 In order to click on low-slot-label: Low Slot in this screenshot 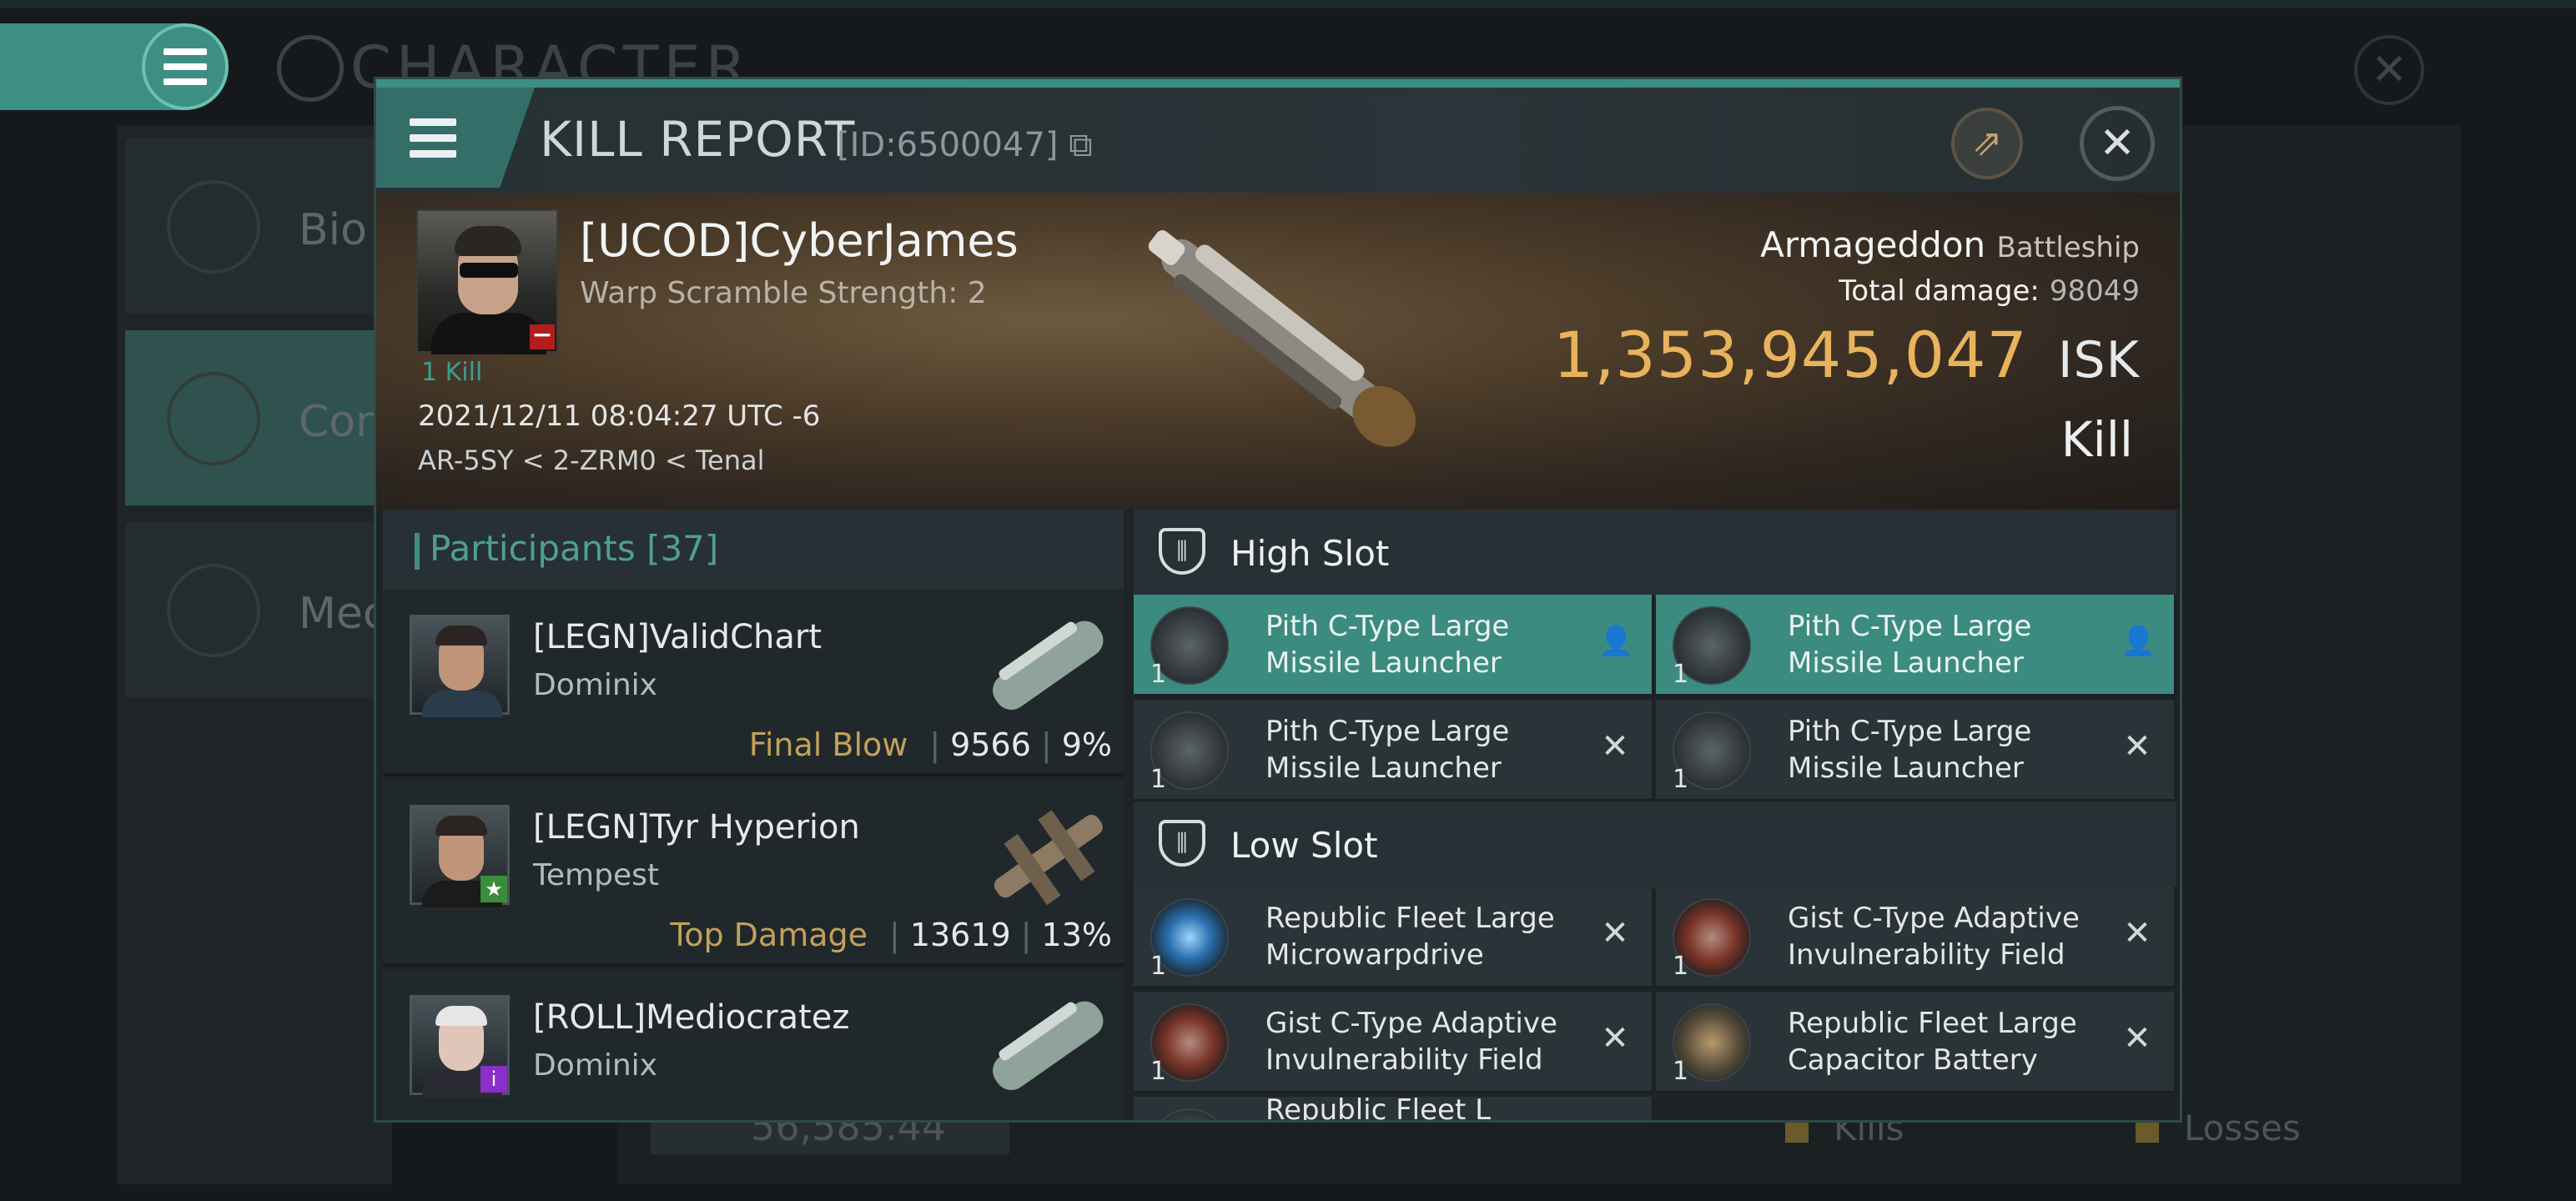, I will do `click(1304, 846)`.